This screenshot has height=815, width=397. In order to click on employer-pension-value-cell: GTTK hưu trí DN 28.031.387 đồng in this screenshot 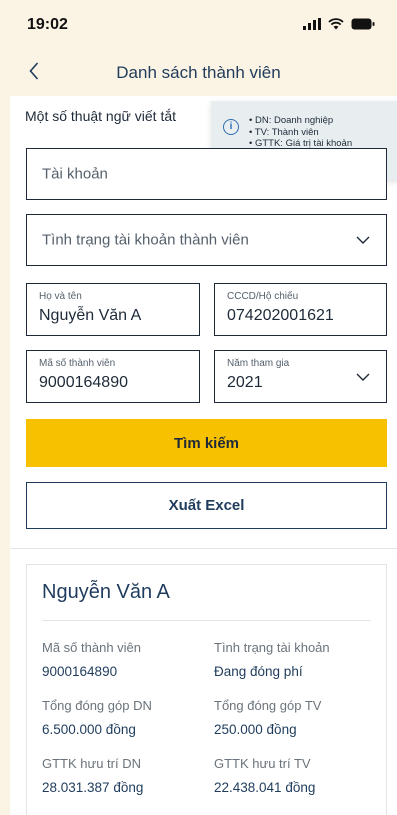, I will do `click(122, 775)`.